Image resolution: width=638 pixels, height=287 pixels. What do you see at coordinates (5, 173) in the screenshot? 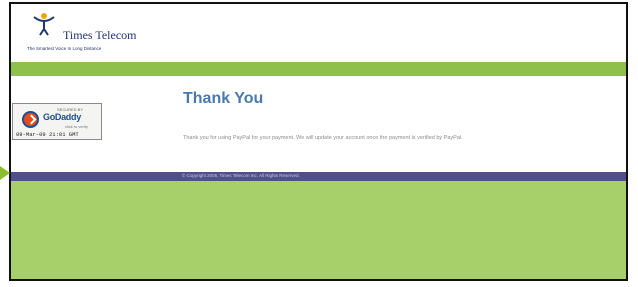
I see `pointer-arrow-icon` at bounding box center [5, 173].